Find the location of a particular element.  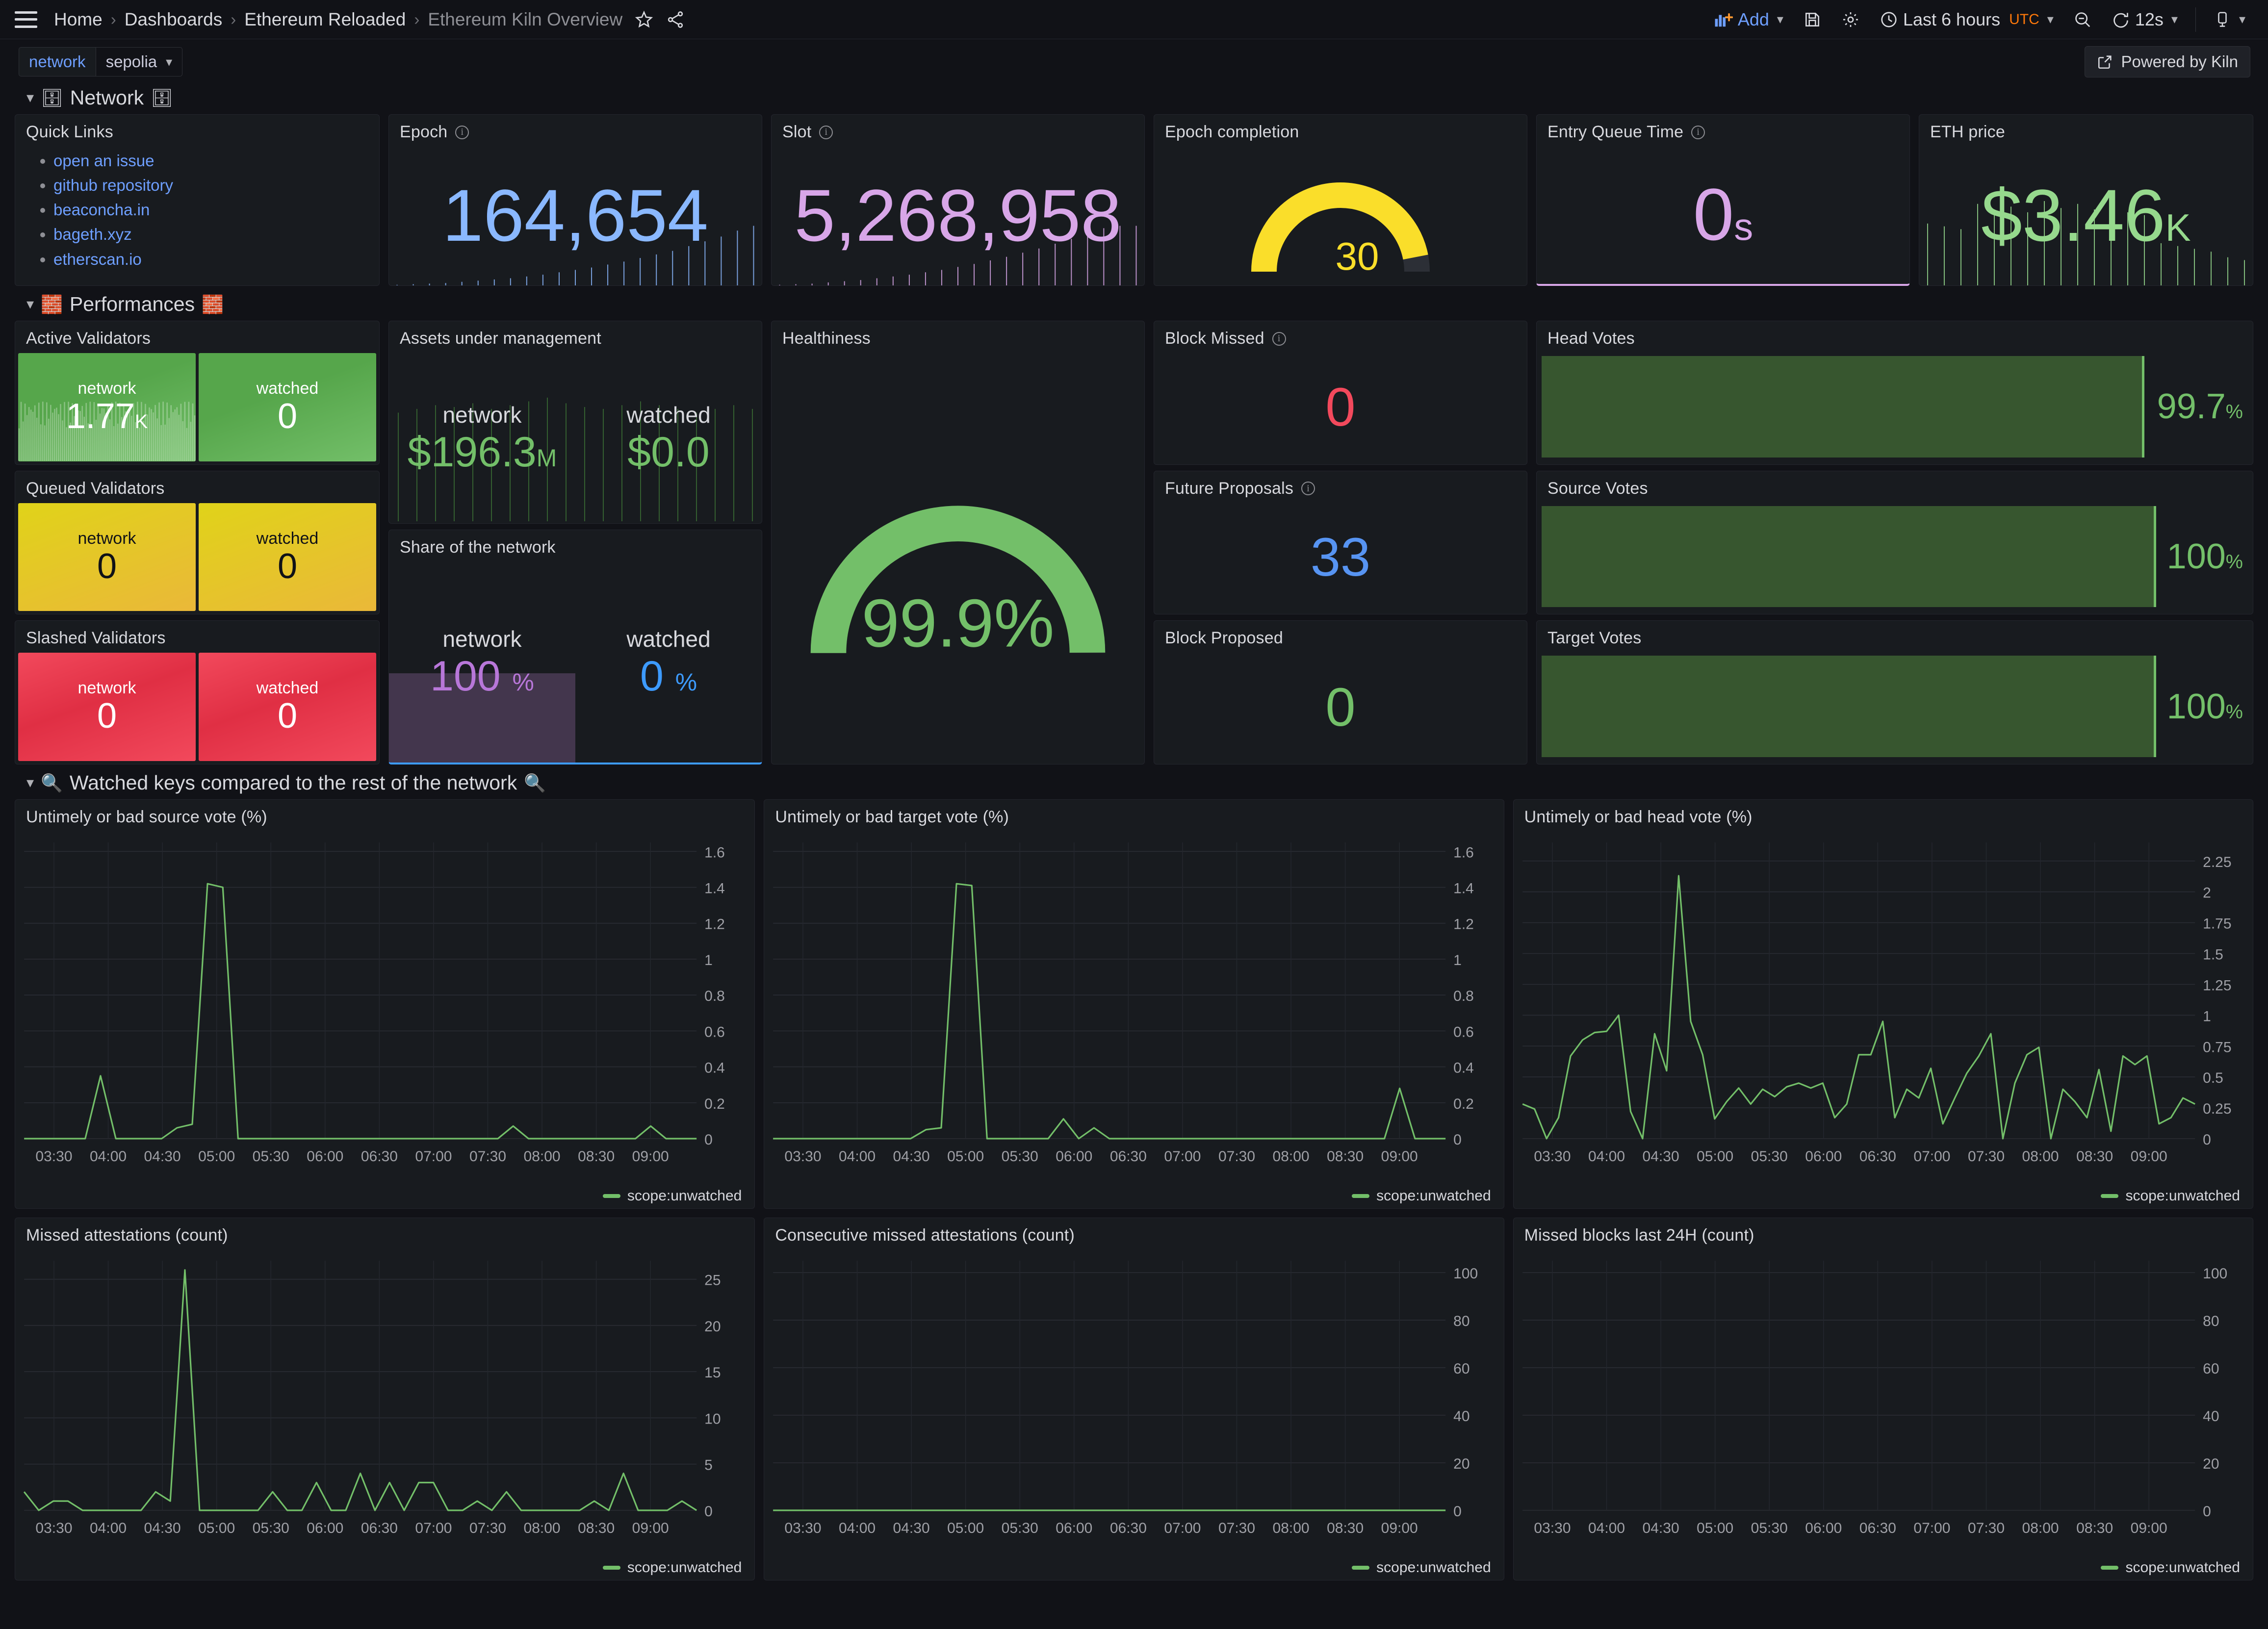

panel-title-slashed-validators: Slashed Validators is located at coordinates (96, 638).